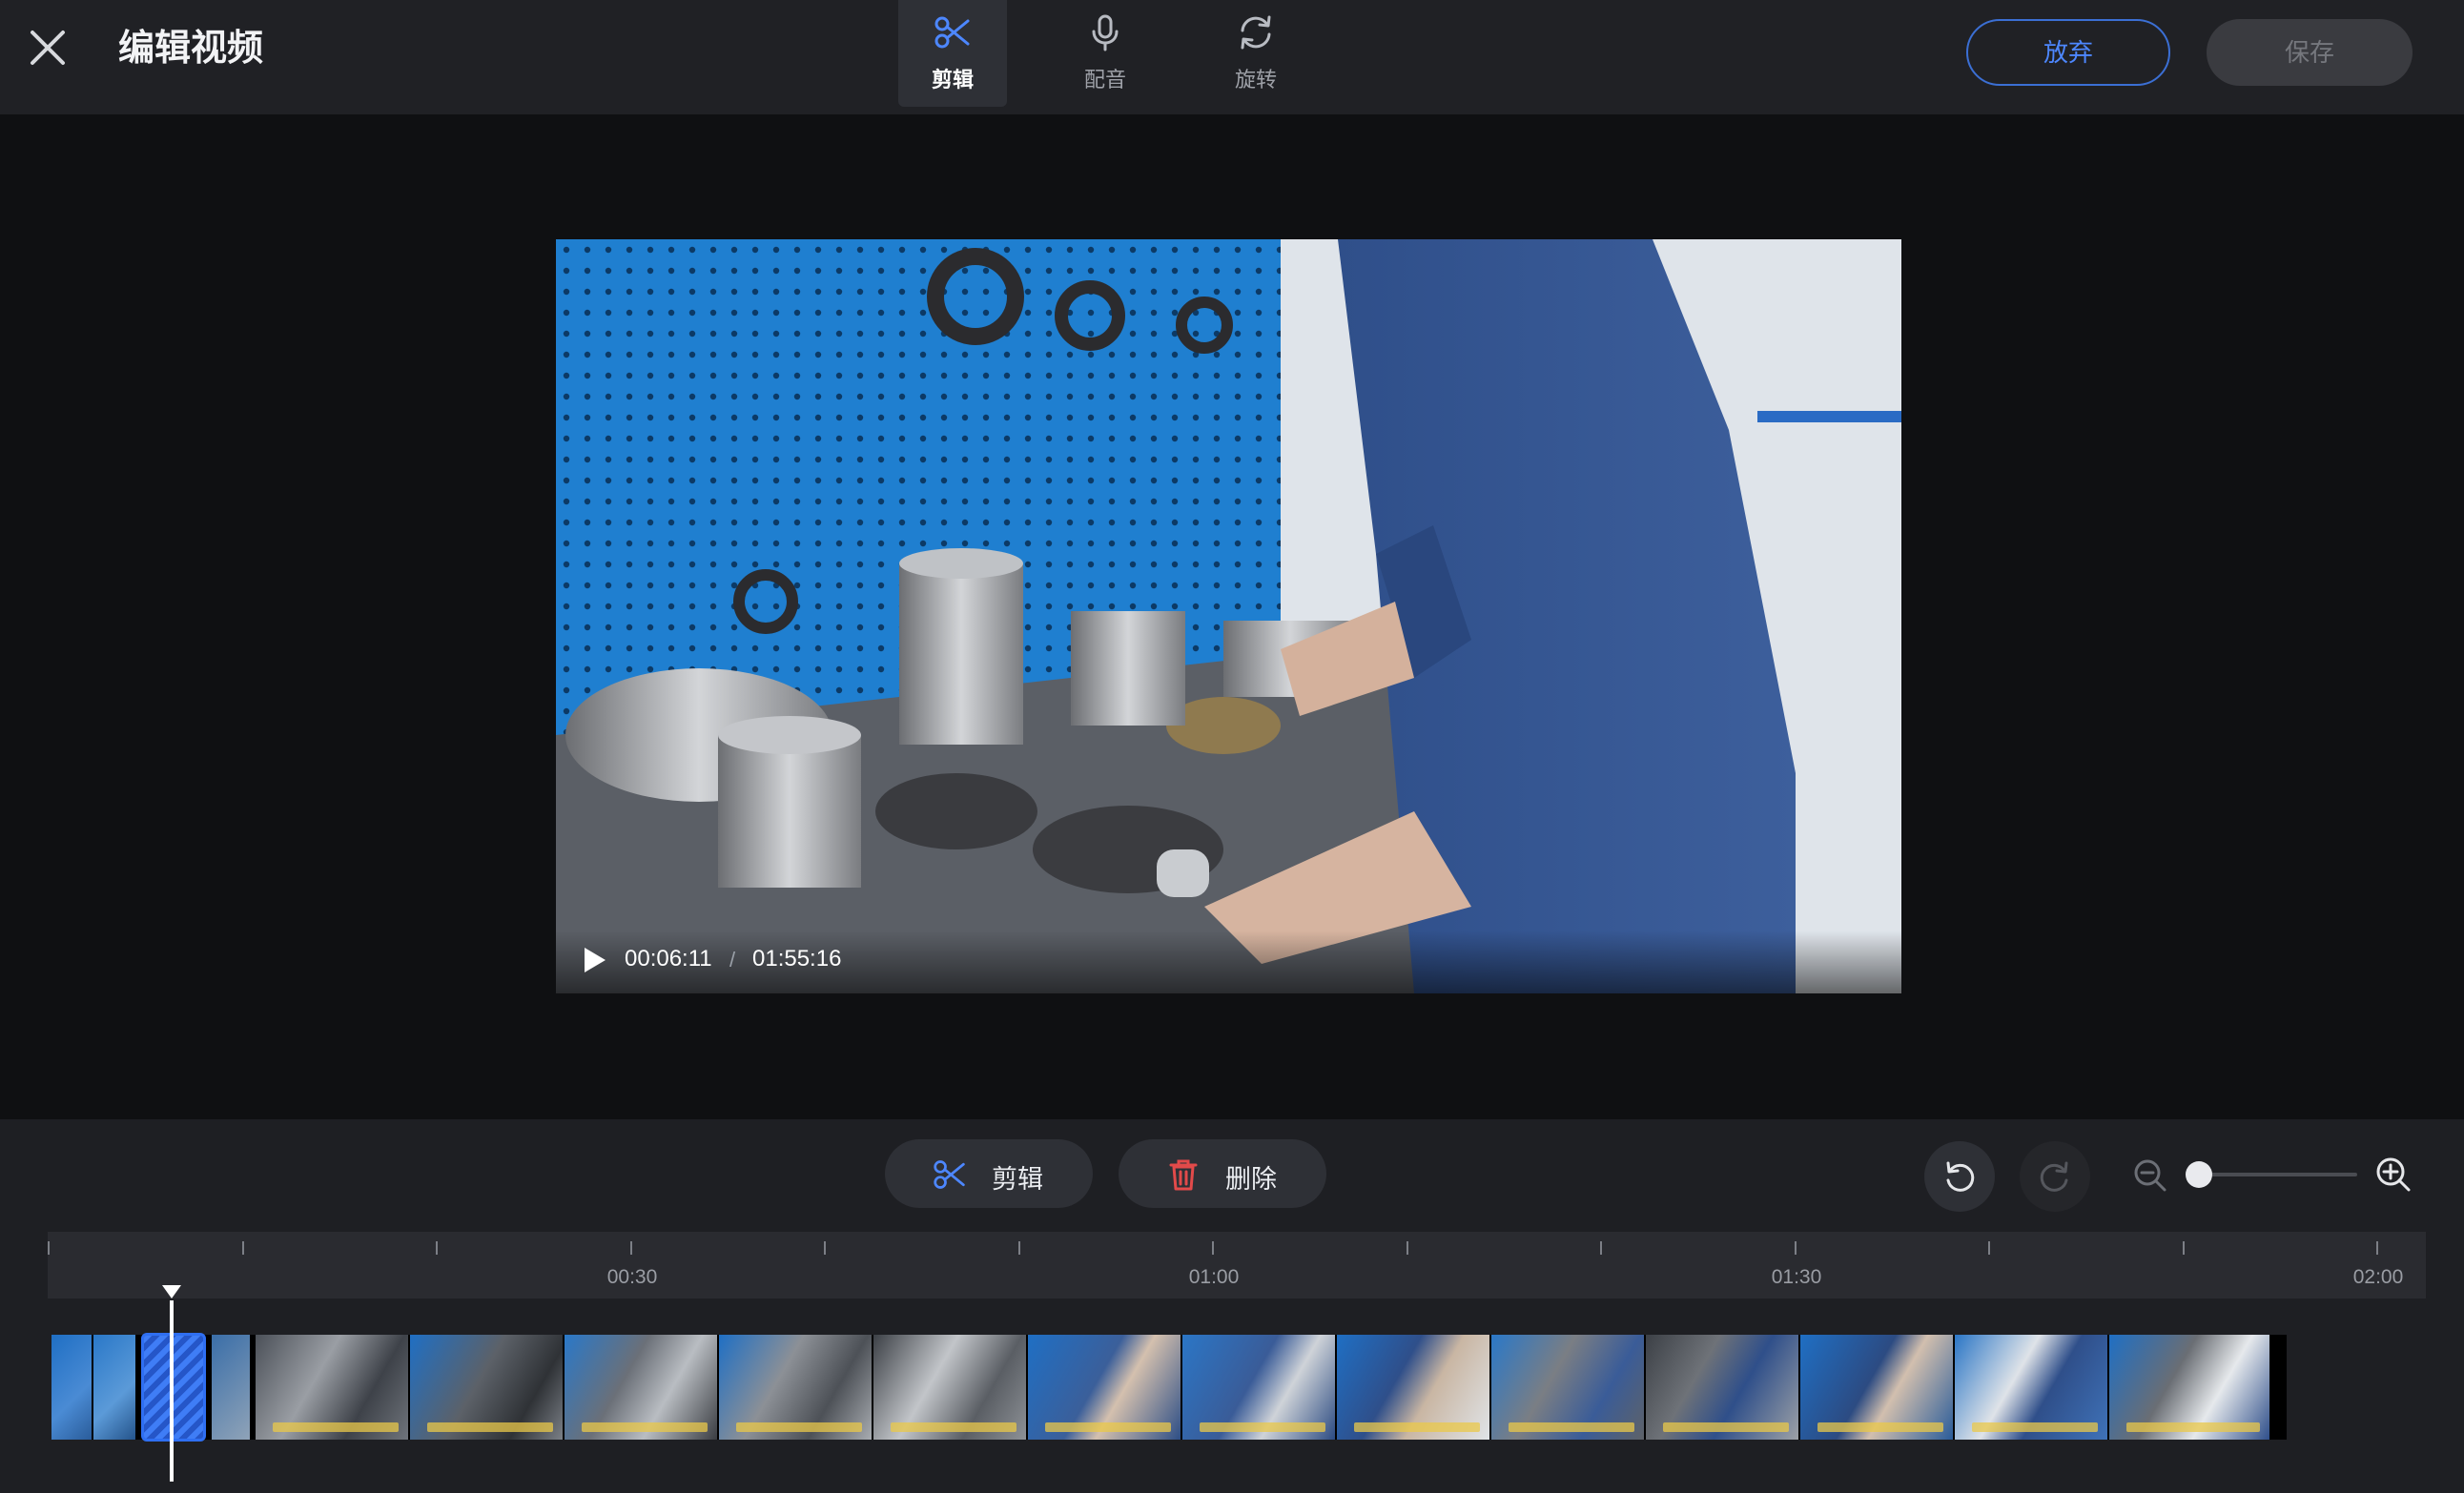 This screenshot has height=1493, width=2464. What do you see at coordinates (595, 960) in the screenshot?
I see `play-icon` at bounding box center [595, 960].